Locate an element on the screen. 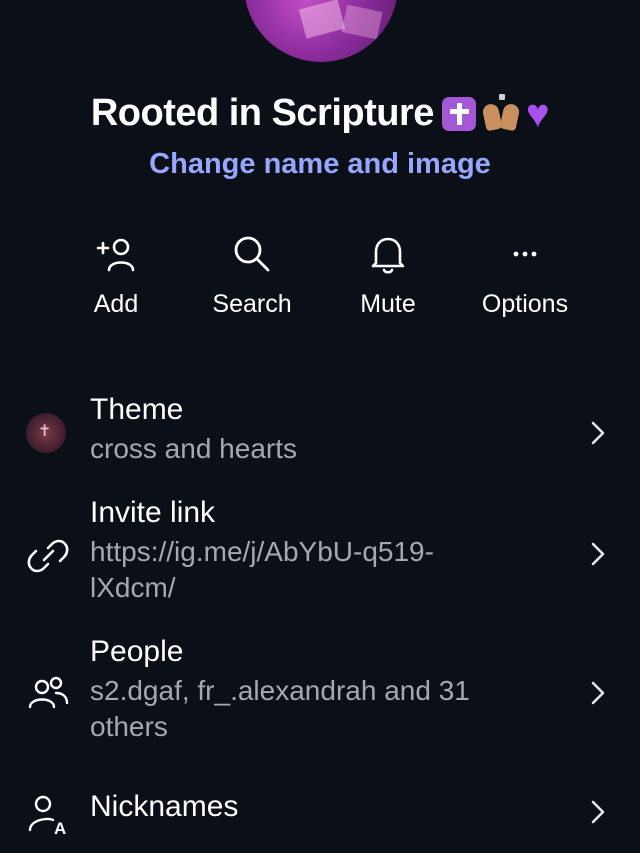 This screenshot has height=853, width=640. purple-heart-emoji-icon: ♥ is located at coordinates (537, 113).